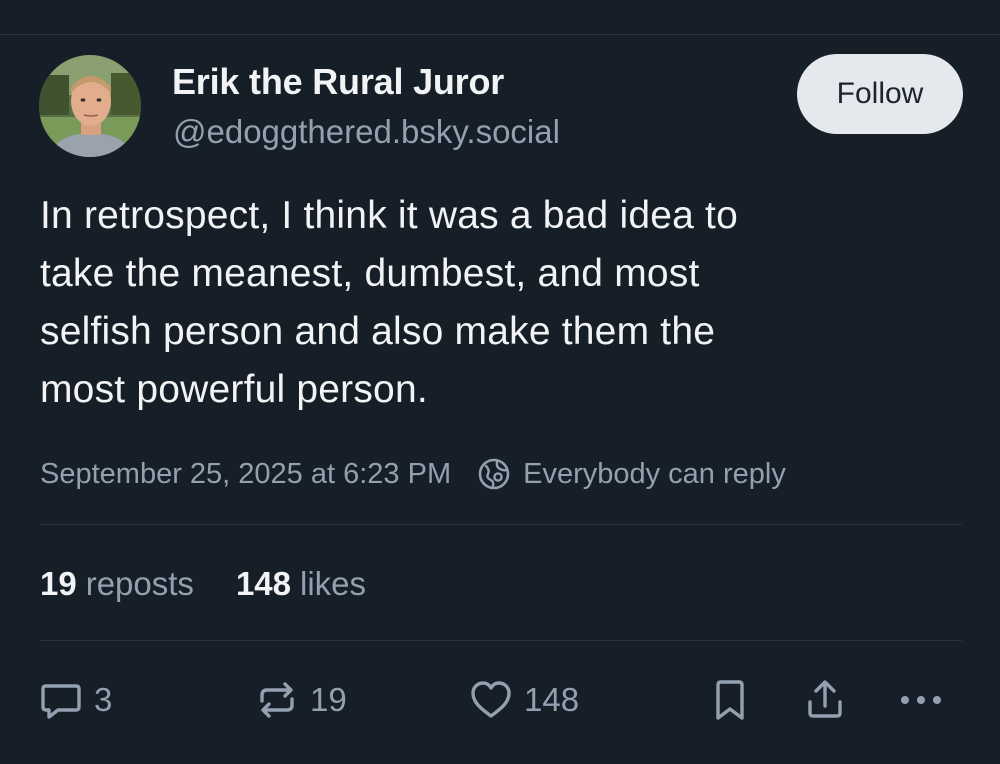 The width and height of the screenshot is (1000, 764). What do you see at coordinates (300, 700) in the screenshot?
I see `repost-button: 19` at bounding box center [300, 700].